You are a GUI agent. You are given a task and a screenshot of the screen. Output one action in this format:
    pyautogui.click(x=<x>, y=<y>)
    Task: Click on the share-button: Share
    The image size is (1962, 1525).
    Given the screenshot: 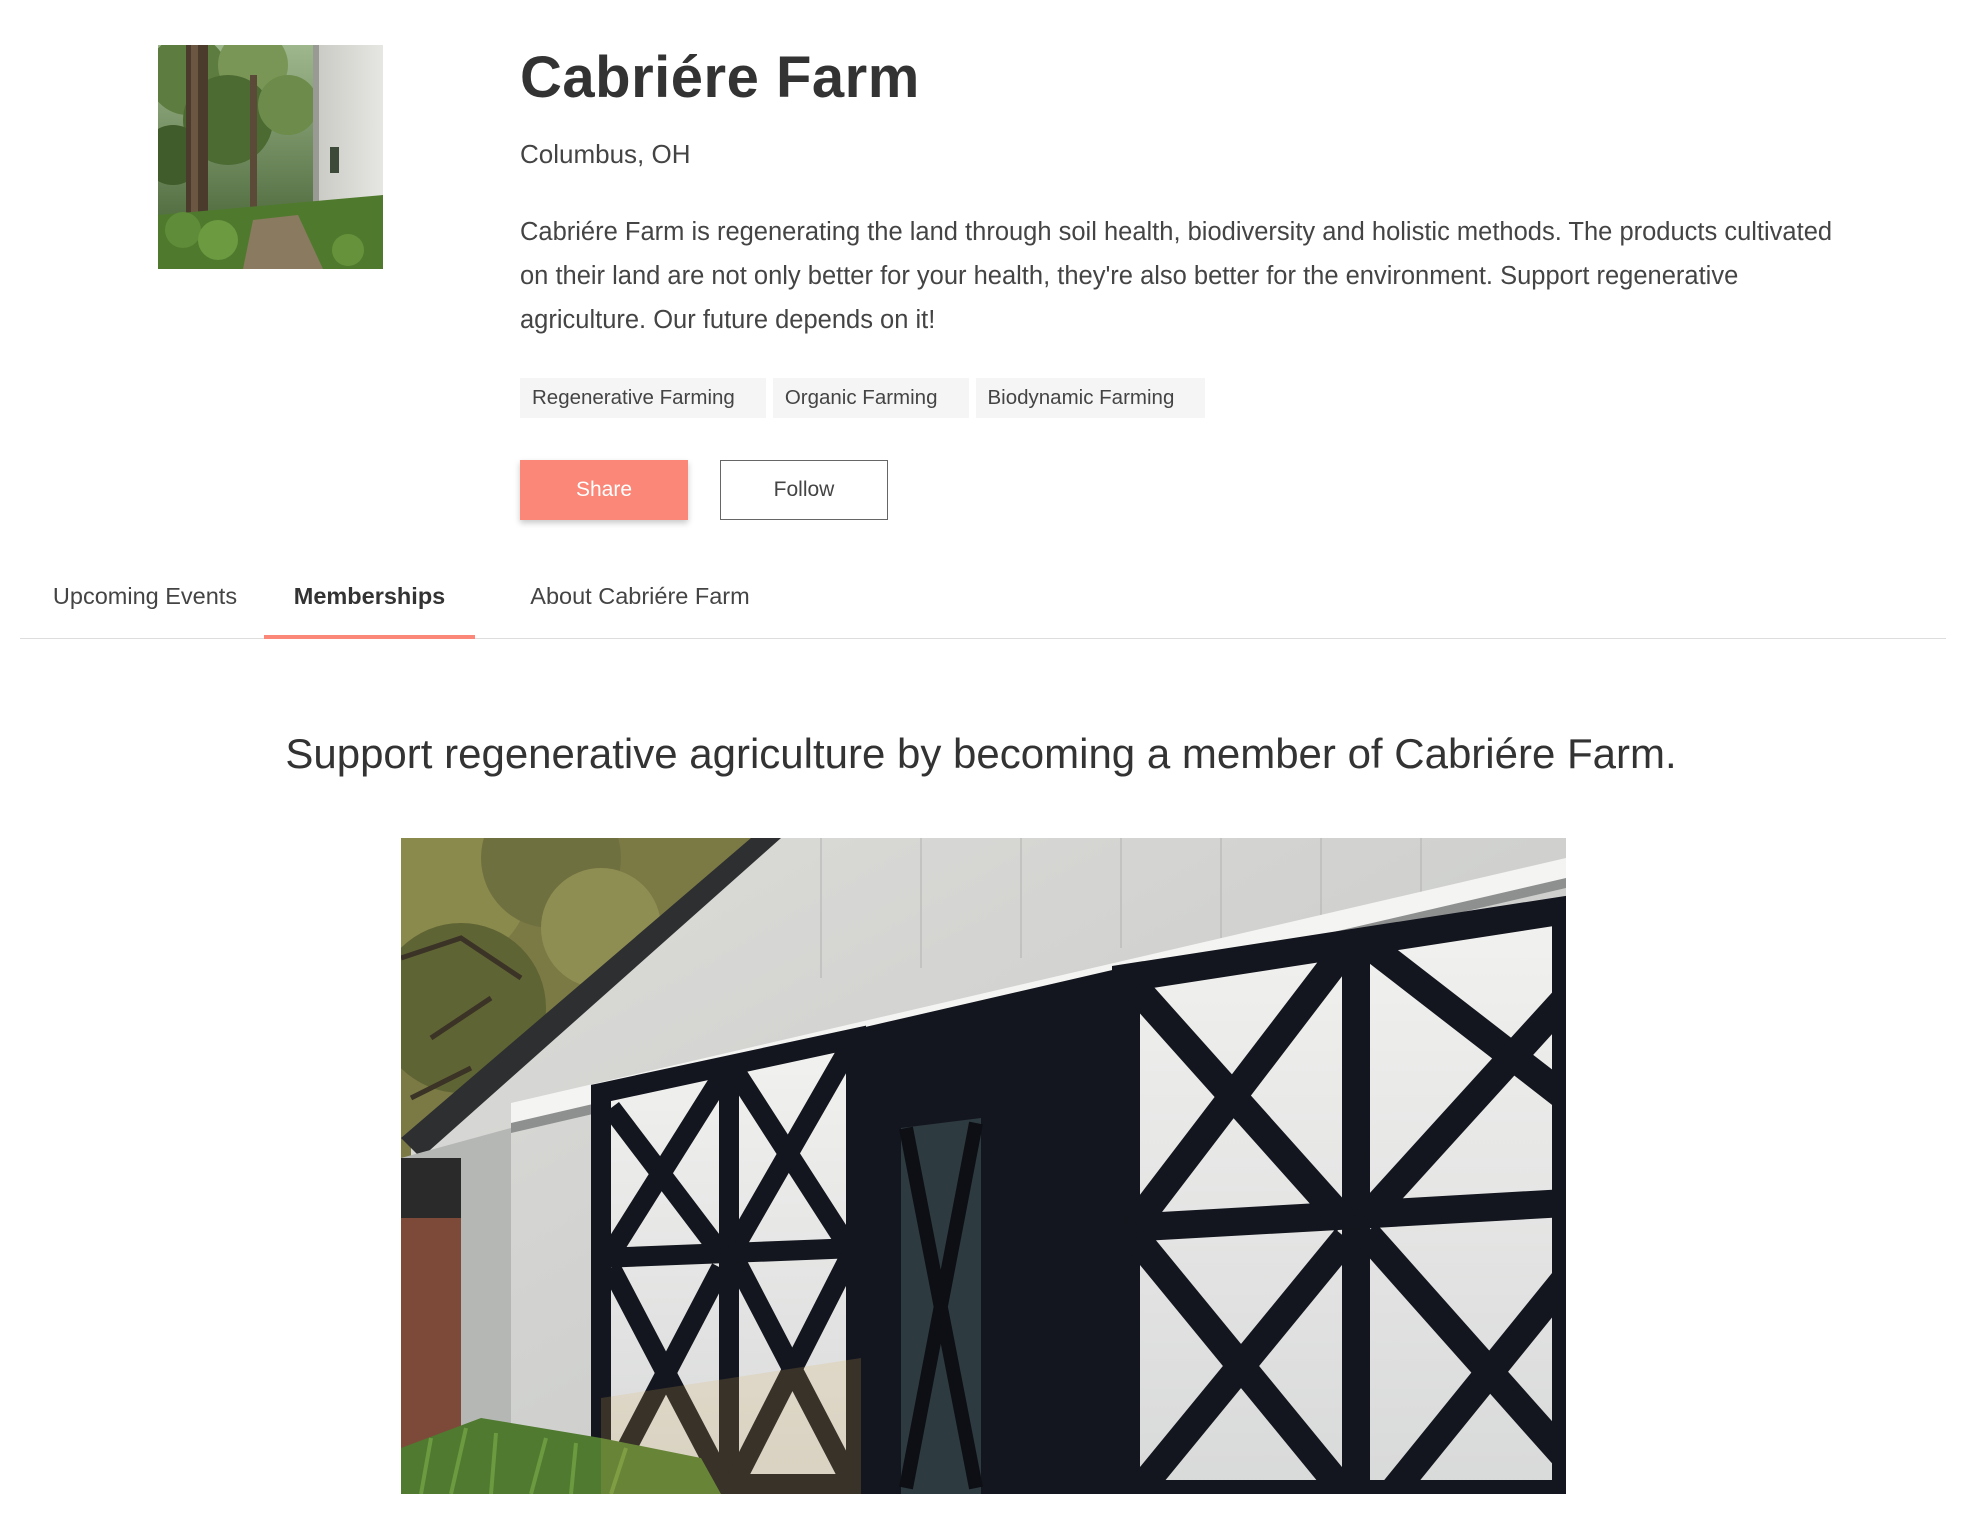 What is the action you would take?
    pyautogui.click(x=604, y=490)
    